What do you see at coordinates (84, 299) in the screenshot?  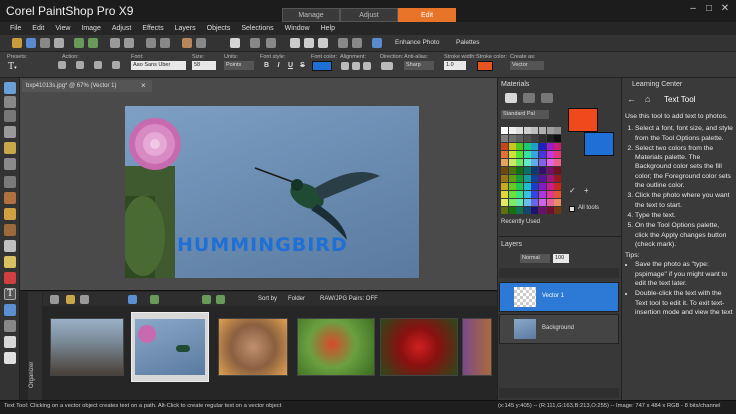 I see `edit-icon` at bounding box center [84, 299].